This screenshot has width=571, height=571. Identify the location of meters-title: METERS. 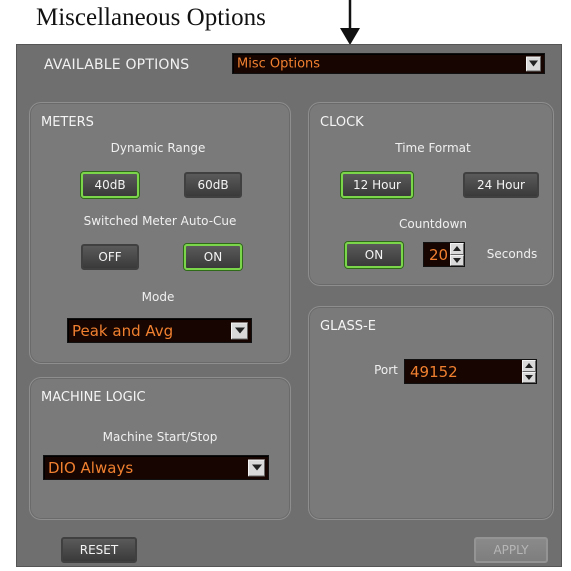
(67, 122).